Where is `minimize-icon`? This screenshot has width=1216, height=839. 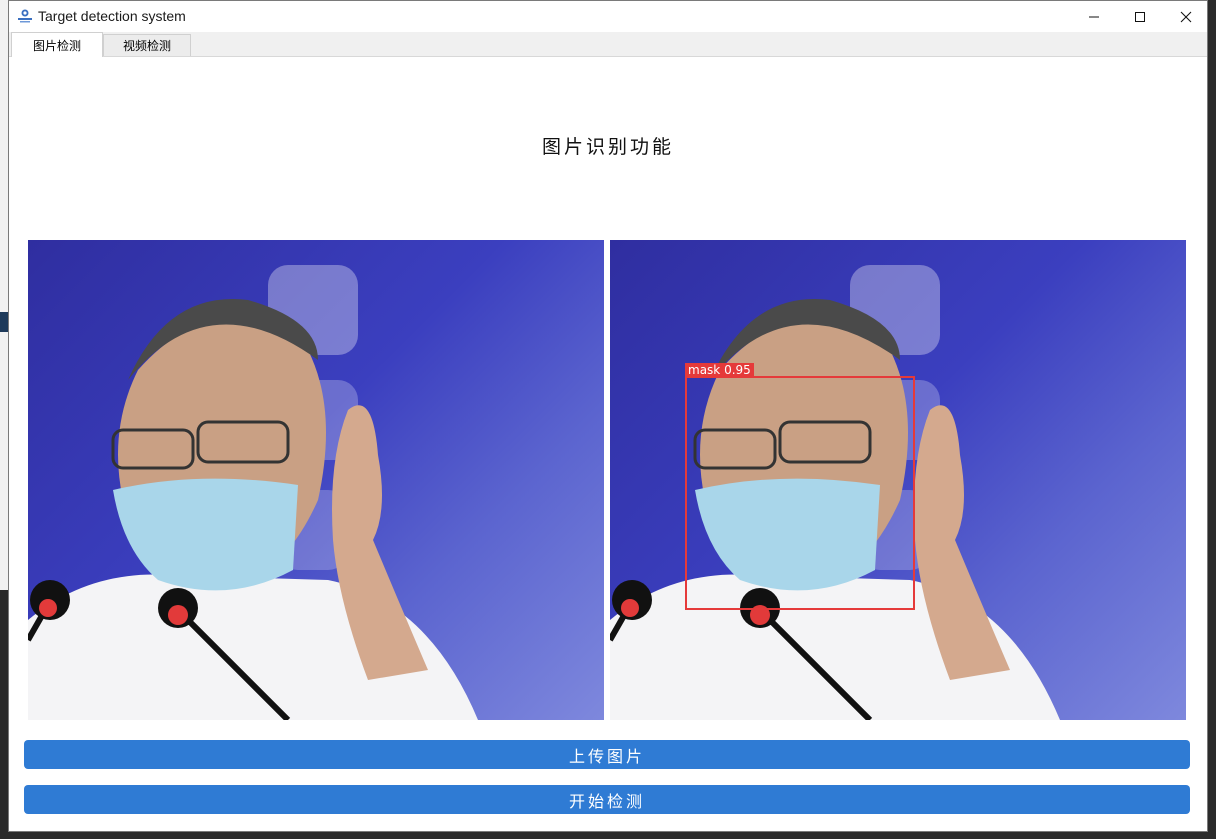
minimize-icon is located at coordinates (1094, 16).